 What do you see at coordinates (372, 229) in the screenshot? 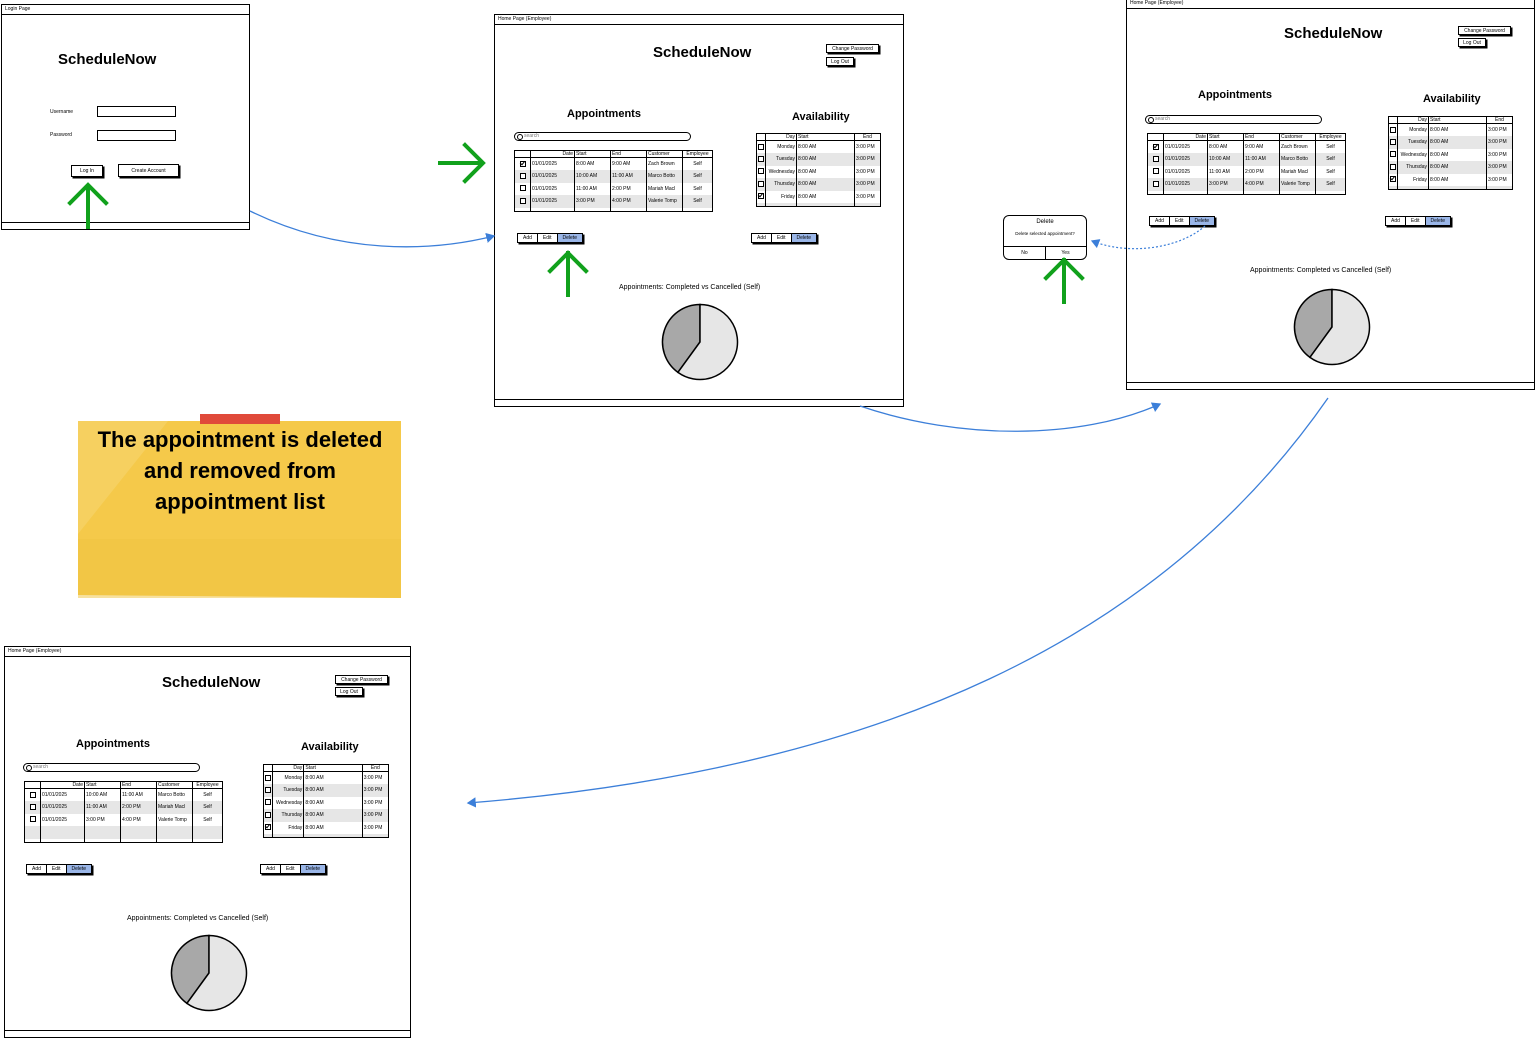
I see `connector-login-to-home` at bounding box center [372, 229].